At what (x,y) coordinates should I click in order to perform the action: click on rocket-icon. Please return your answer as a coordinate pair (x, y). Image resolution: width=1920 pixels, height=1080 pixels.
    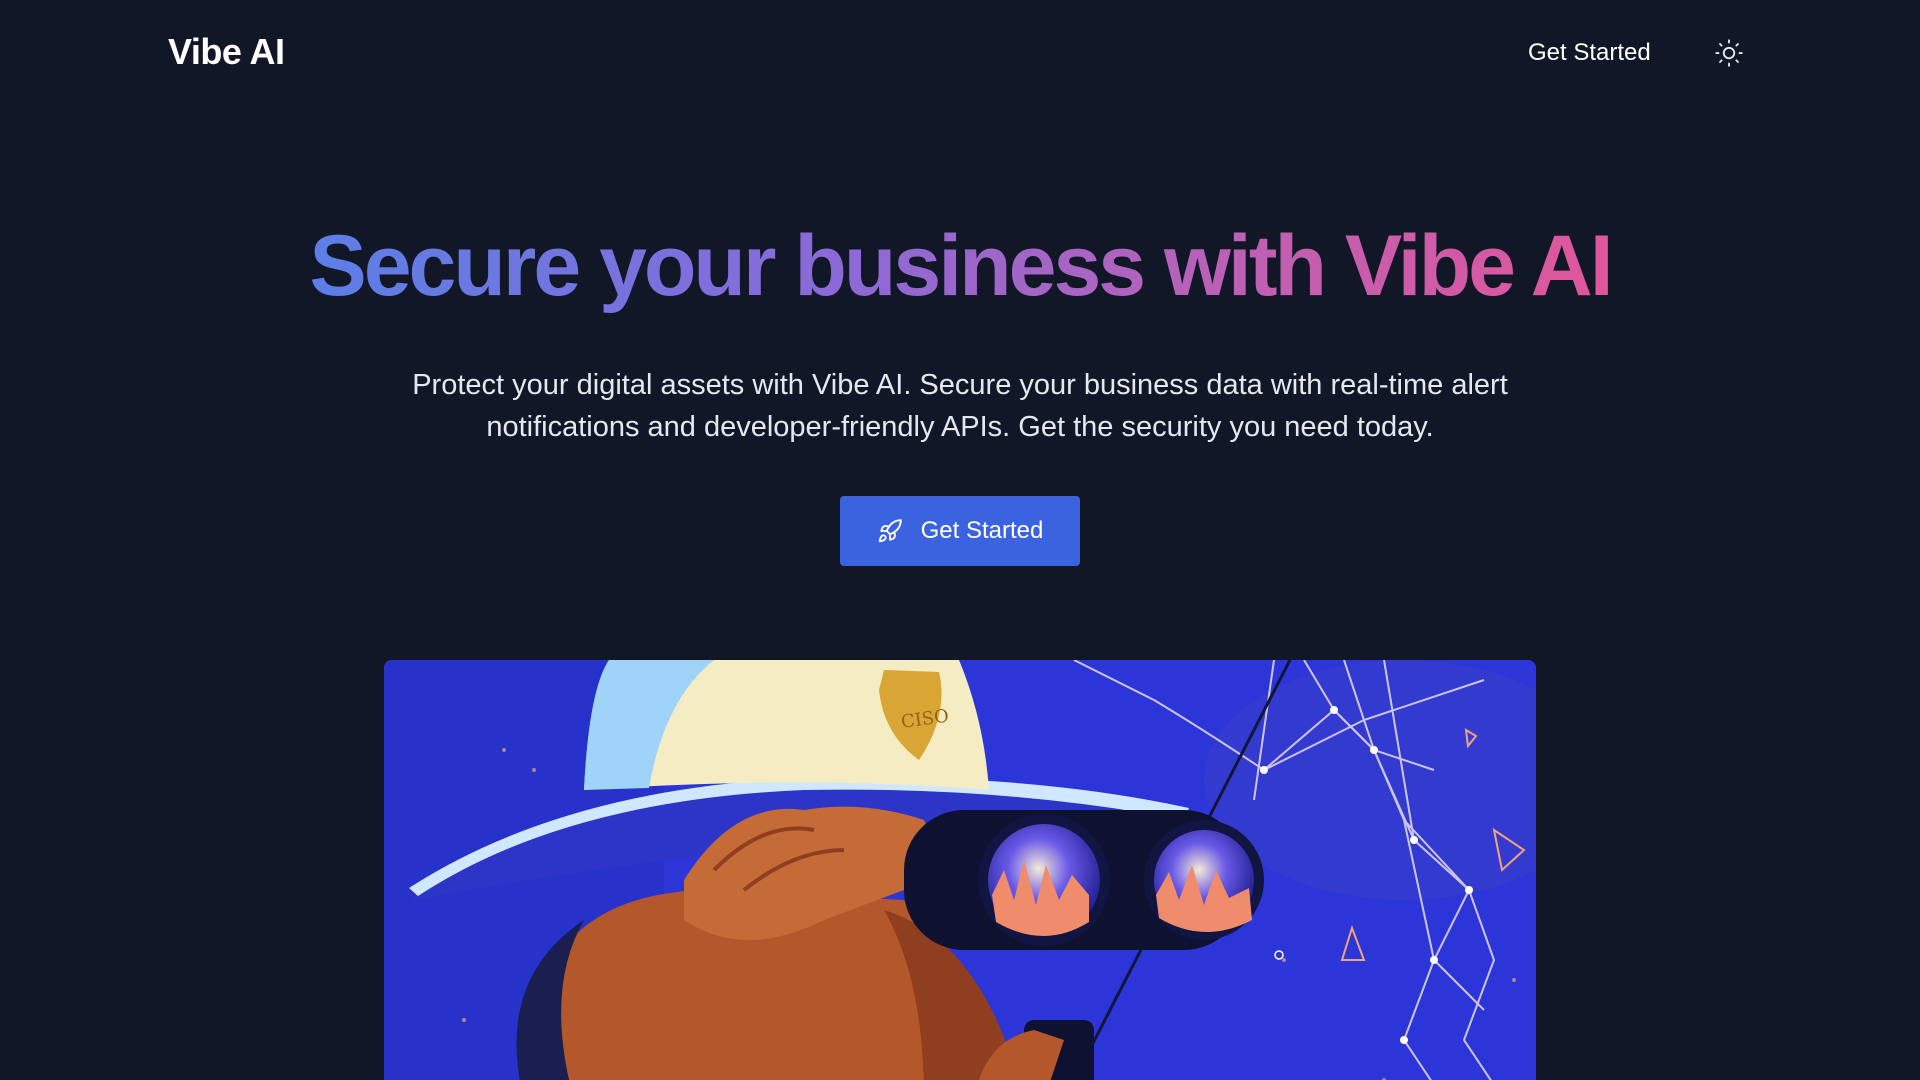
    Looking at the image, I should click on (890, 531).